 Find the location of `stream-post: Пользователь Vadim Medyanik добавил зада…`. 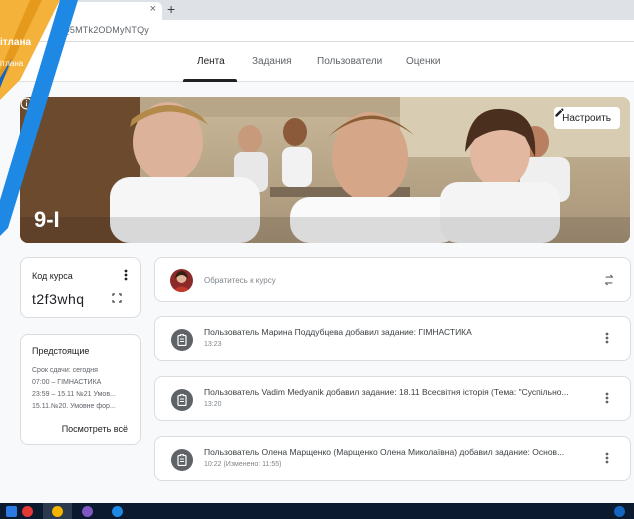

stream-post: Пользователь Vadim Medyanik добавил зада… is located at coordinates (392, 398).